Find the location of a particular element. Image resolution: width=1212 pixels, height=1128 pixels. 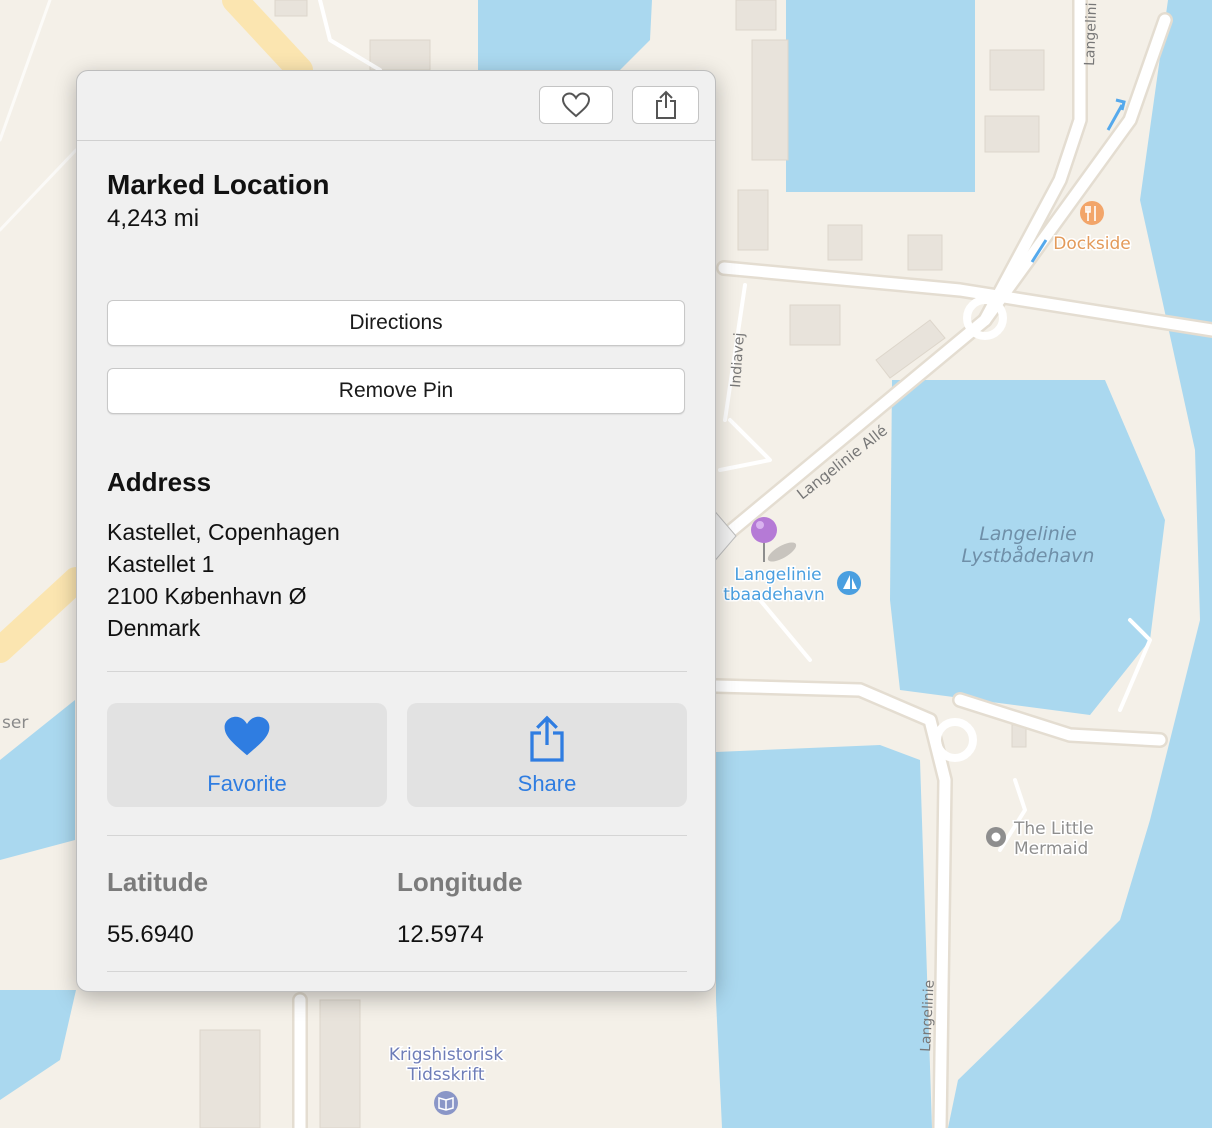

poi-label-dockside: Dockside is located at coordinates (1092, 244).